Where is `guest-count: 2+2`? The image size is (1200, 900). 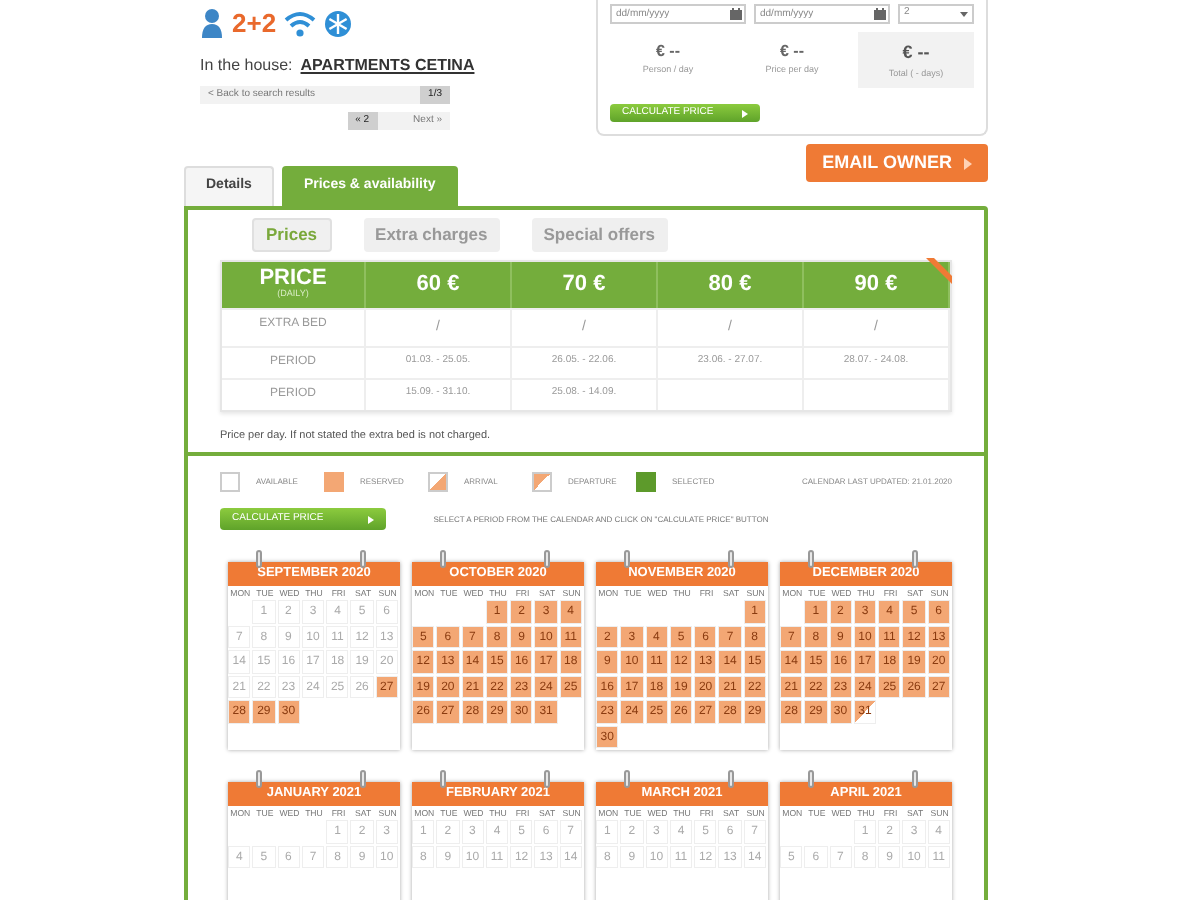
guest-count: 2+2 is located at coordinates (254, 23).